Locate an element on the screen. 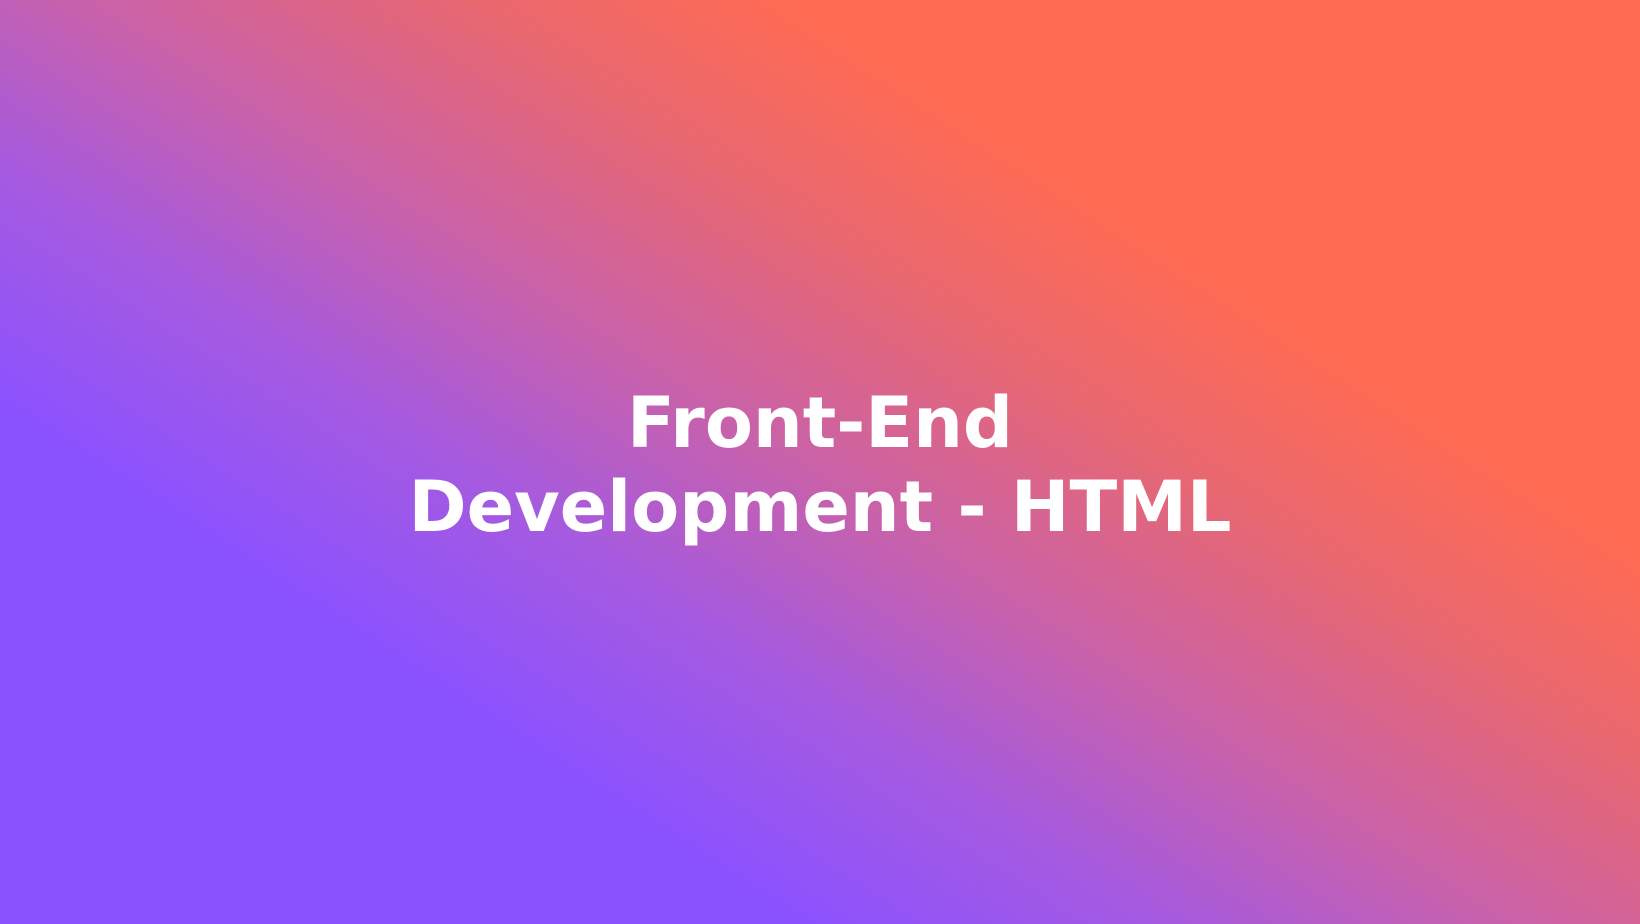  slide-title-line-1: Front-End is located at coordinates (820, 423).